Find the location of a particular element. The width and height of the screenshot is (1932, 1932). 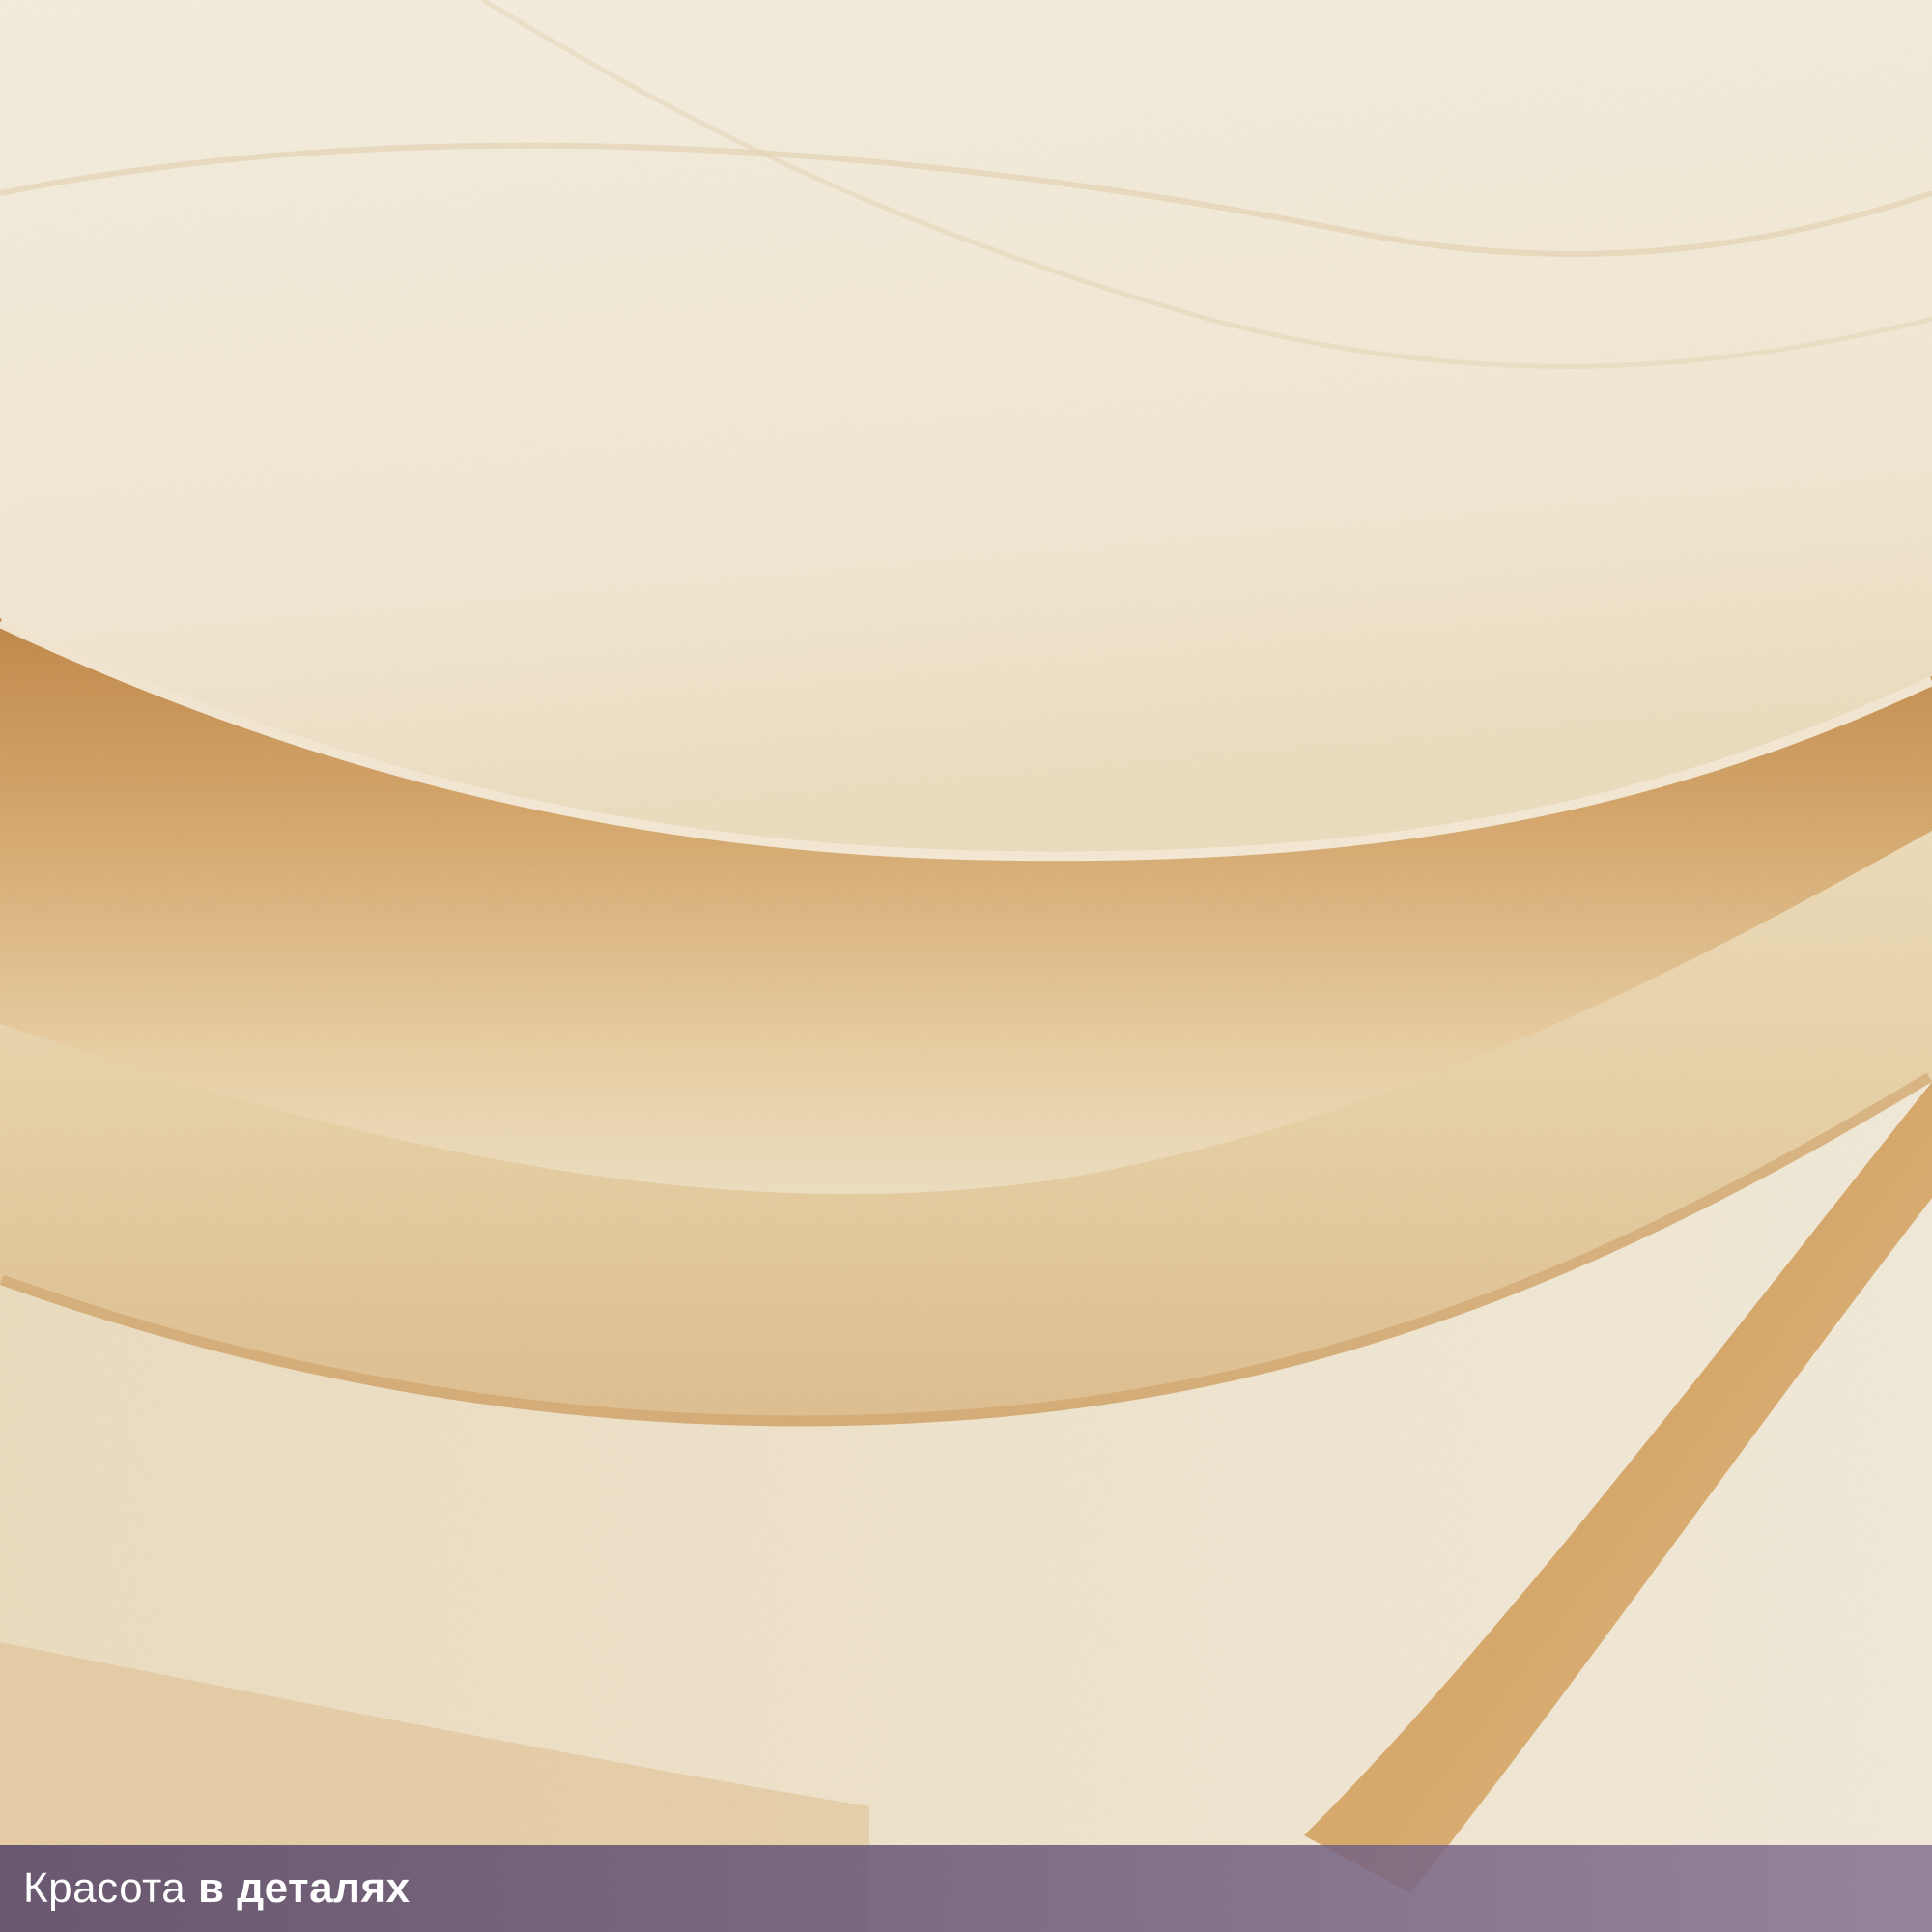

caption-regular-text: Красота is located at coordinates (104, 1888).